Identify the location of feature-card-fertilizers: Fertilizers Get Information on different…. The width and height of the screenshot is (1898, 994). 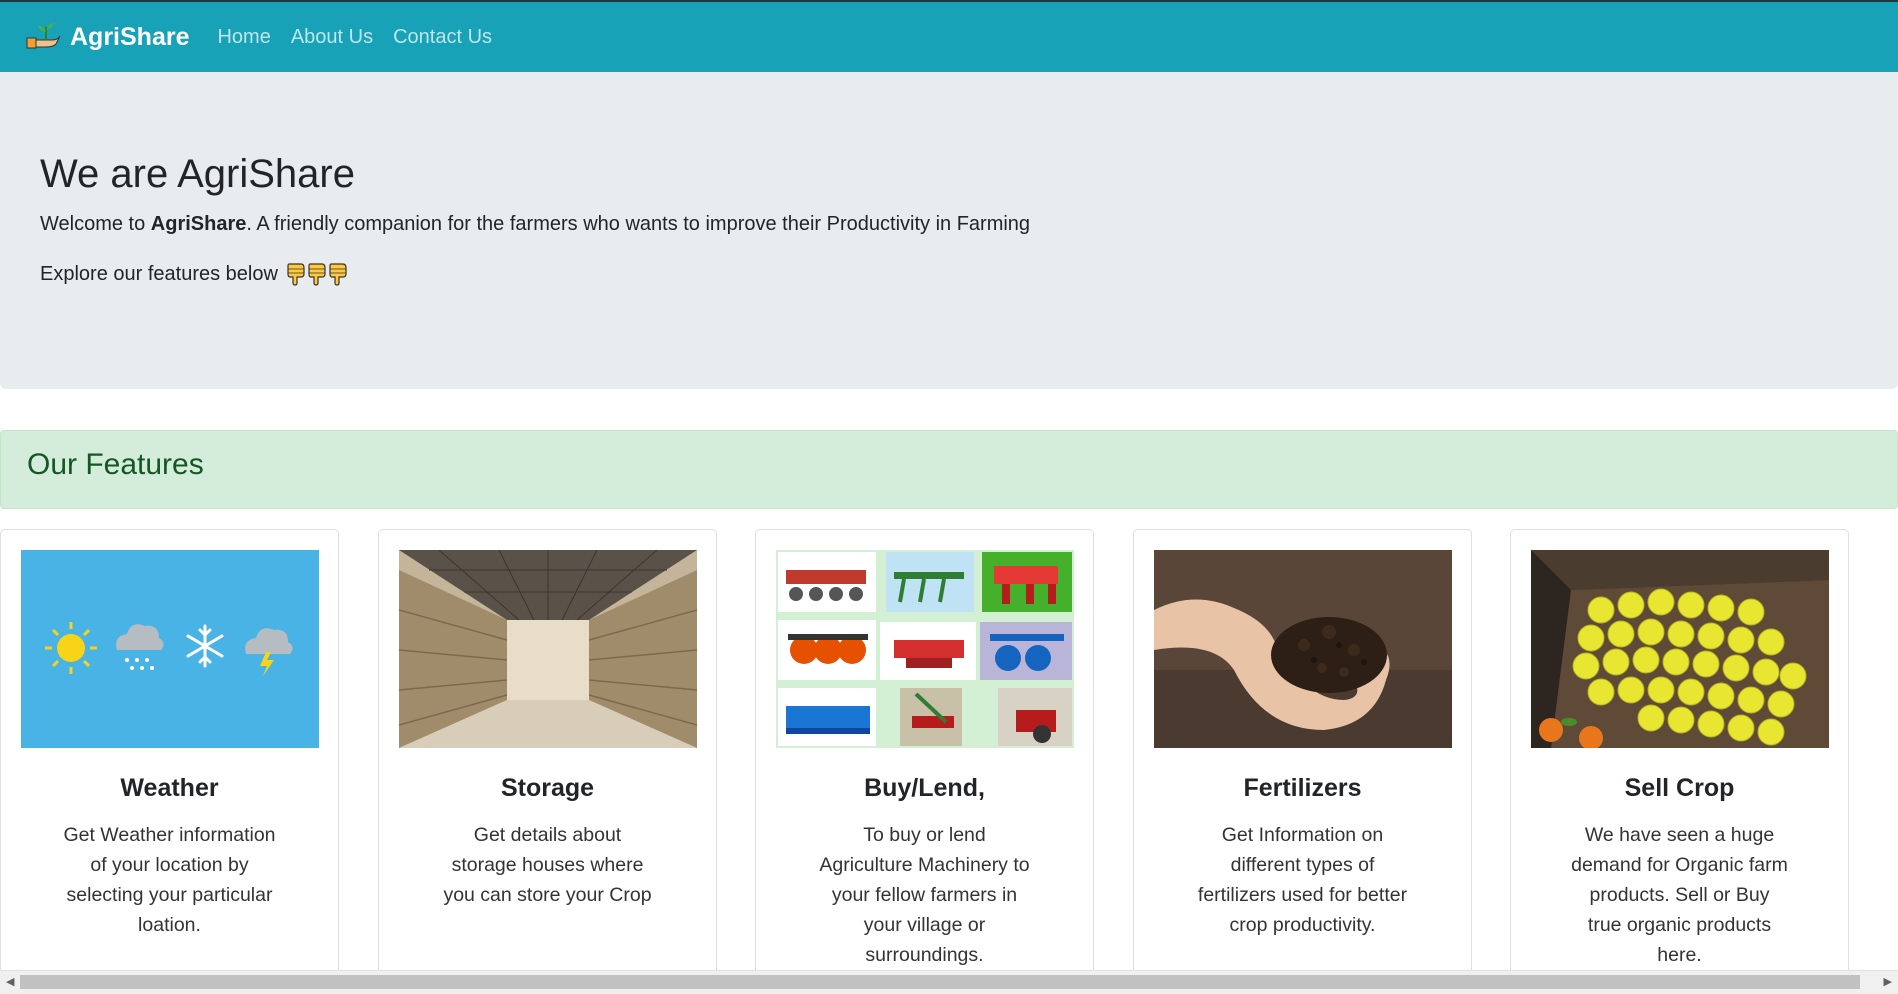
(1302, 754).